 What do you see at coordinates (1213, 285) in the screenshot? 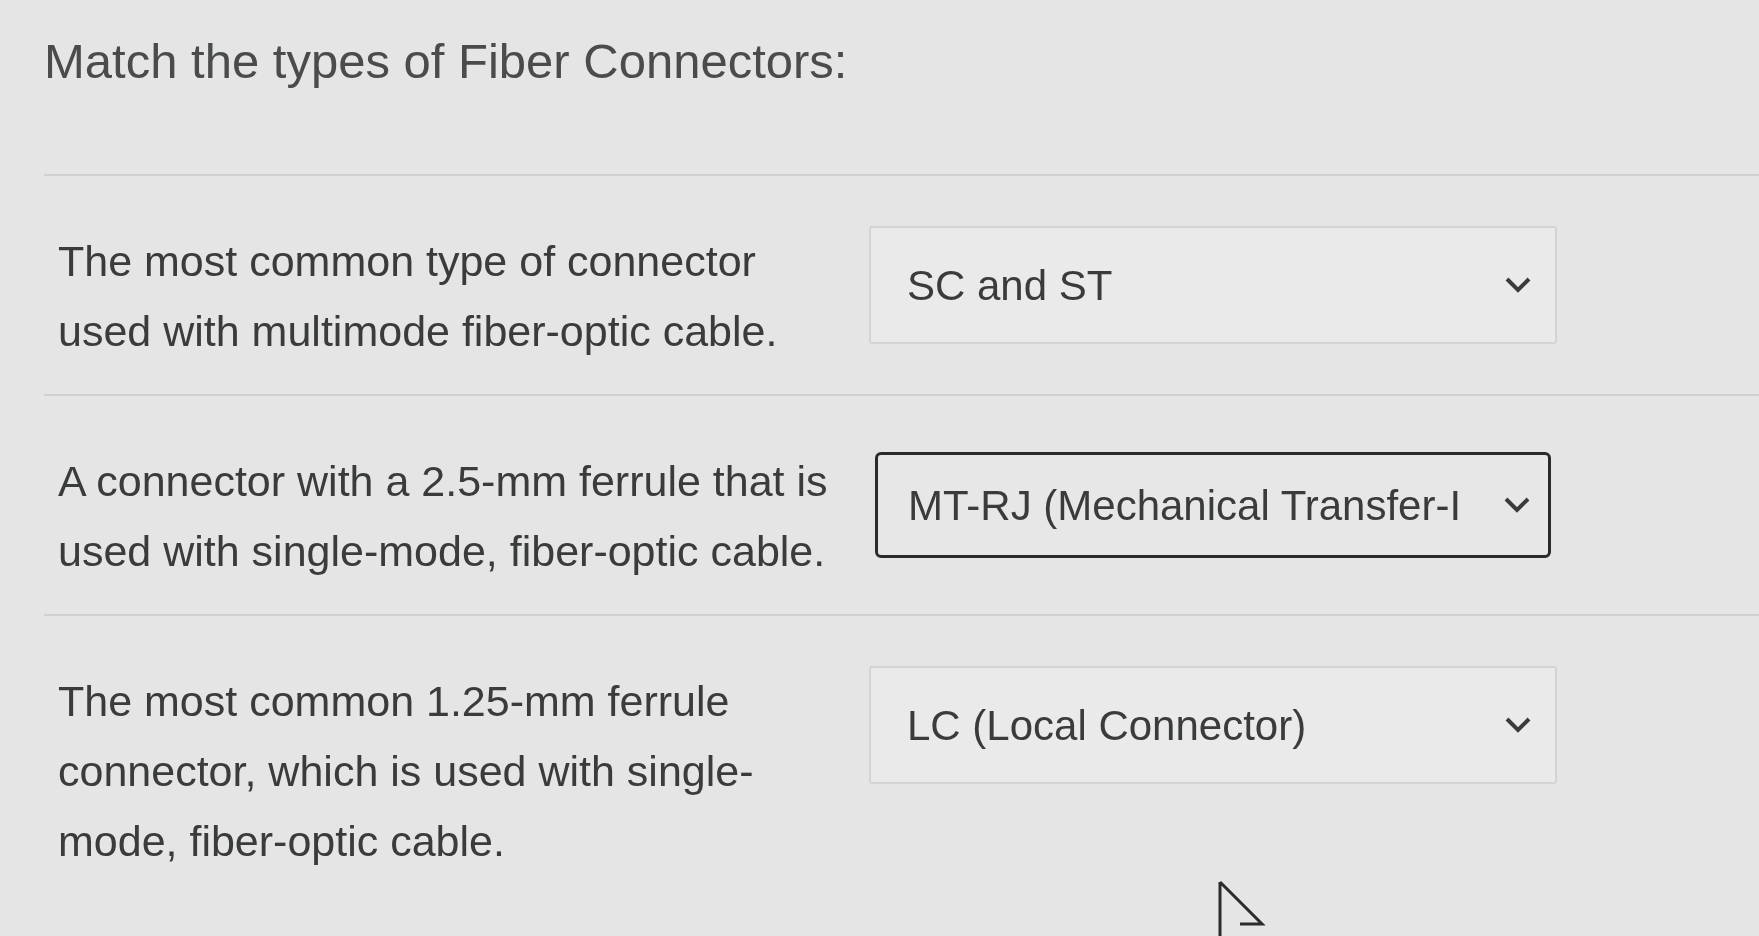
I see `answer-dropdown: SC and ST` at bounding box center [1213, 285].